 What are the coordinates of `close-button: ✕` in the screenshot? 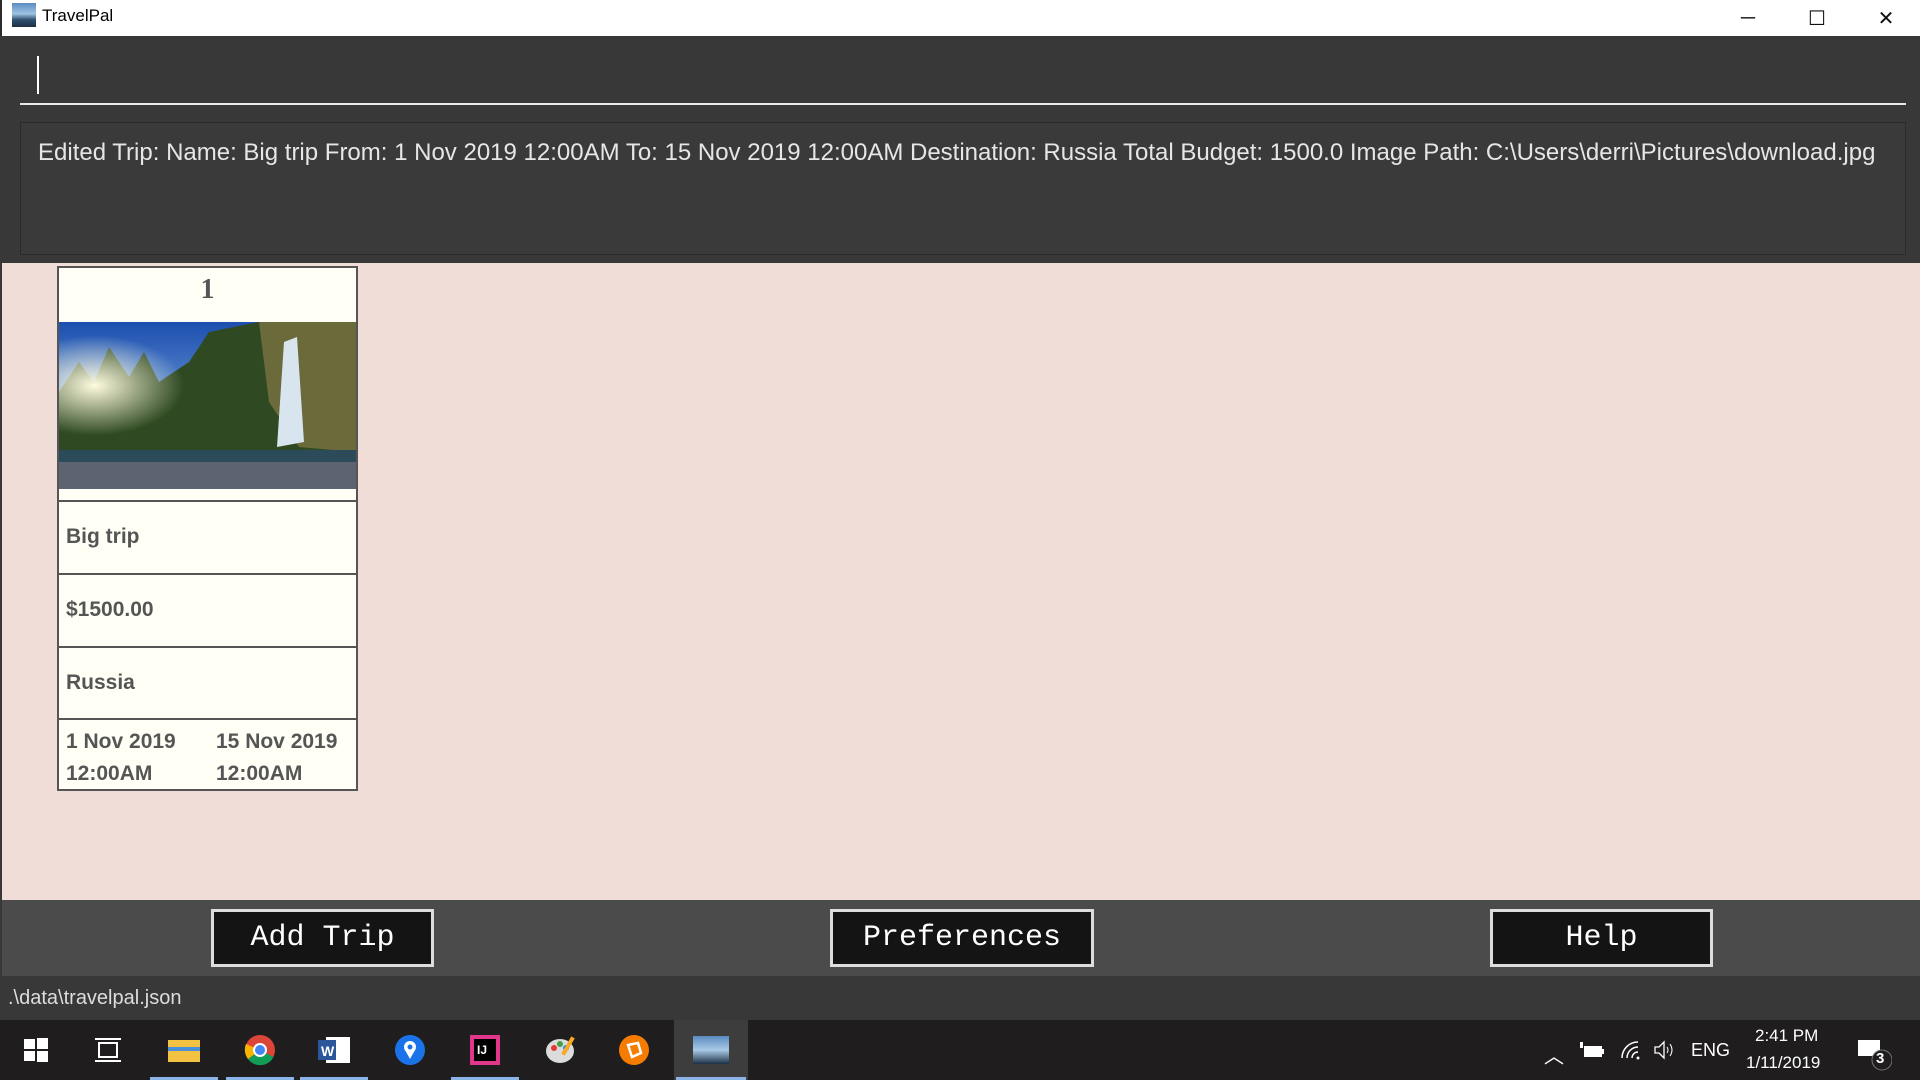 It's located at (1886, 18).